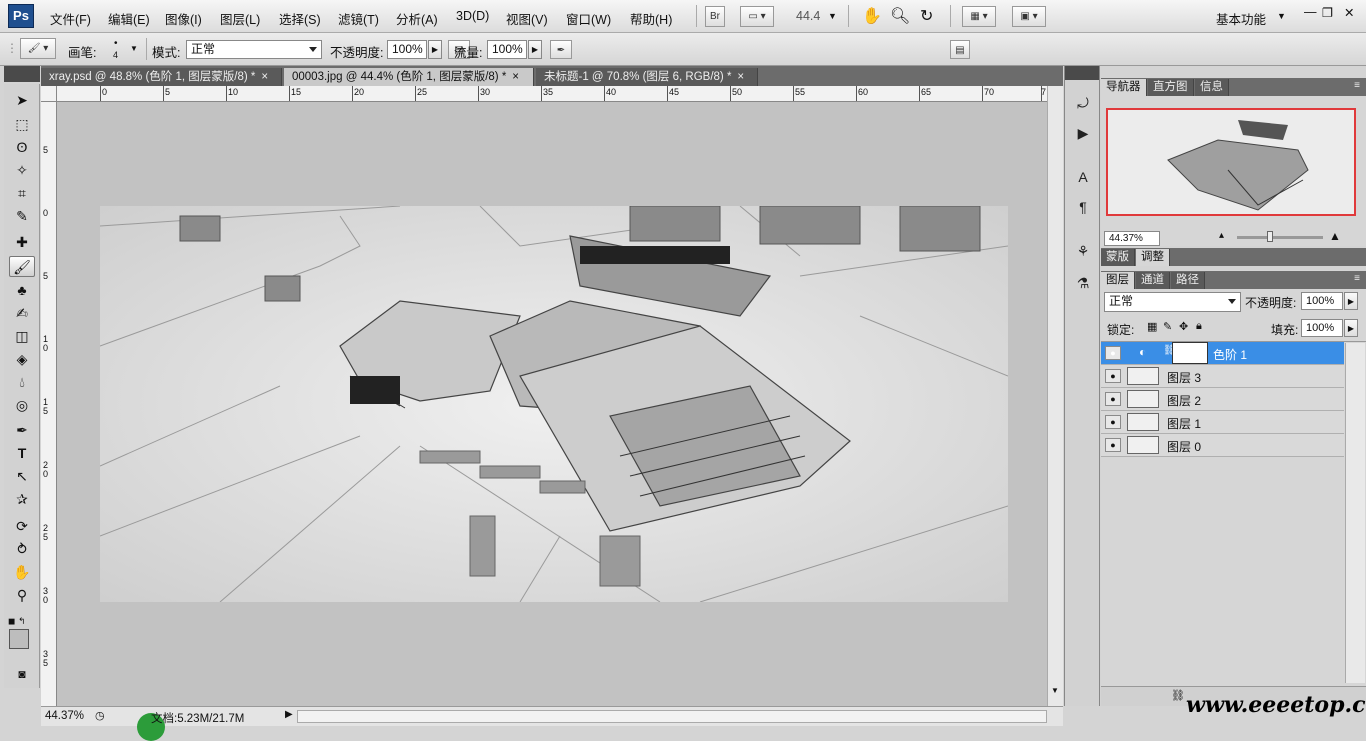 The width and height of the screenshot is (1366, 741). What do you see at coordinates (19, 639) in the screenshot?
I see `foreground-color-swatch` at bounding box center [19, 639].